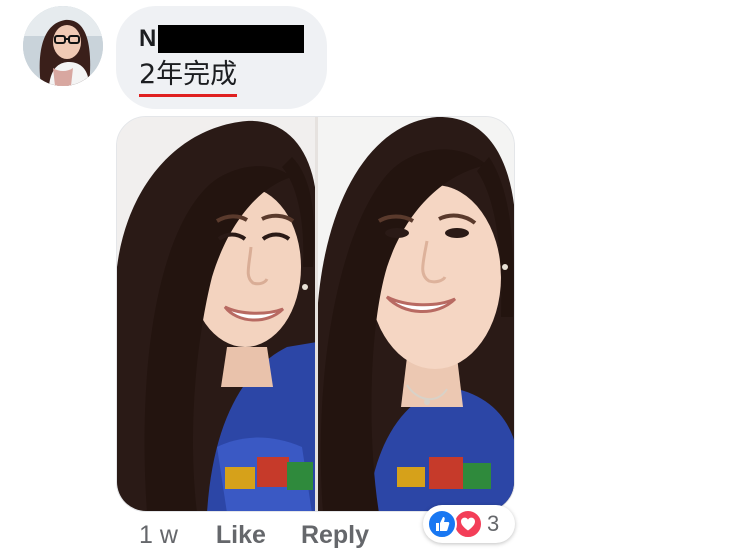  I want to click on name-redaction-bar, so click(231, 39).